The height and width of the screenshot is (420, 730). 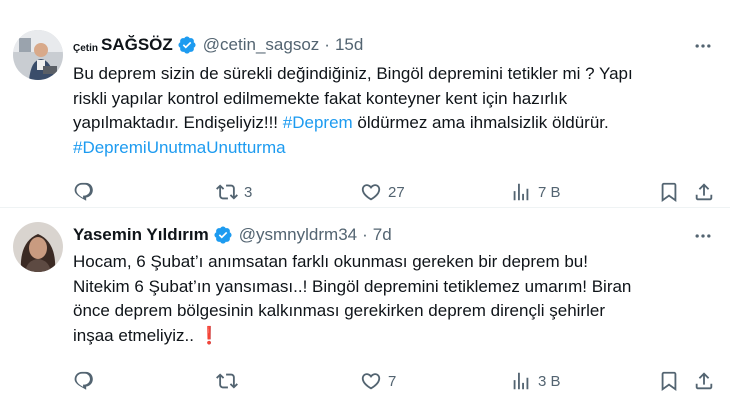 I want to click on retweet-button, so click(x=230, y=381).